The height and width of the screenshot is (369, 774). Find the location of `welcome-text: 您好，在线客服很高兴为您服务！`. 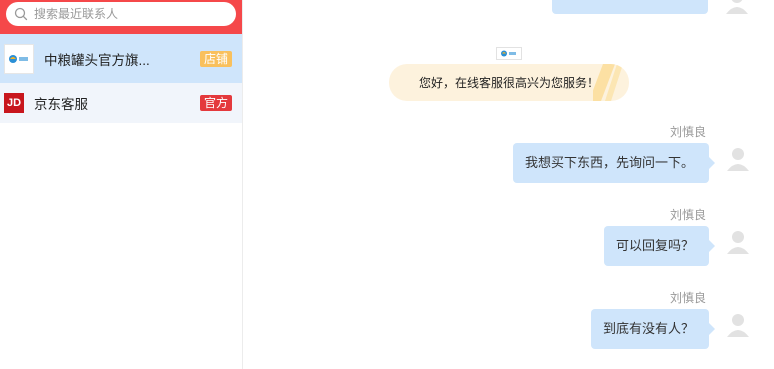

welcome-text: 您好，在线客服很高兴为您服务！ is located at coordinates (508, 83).